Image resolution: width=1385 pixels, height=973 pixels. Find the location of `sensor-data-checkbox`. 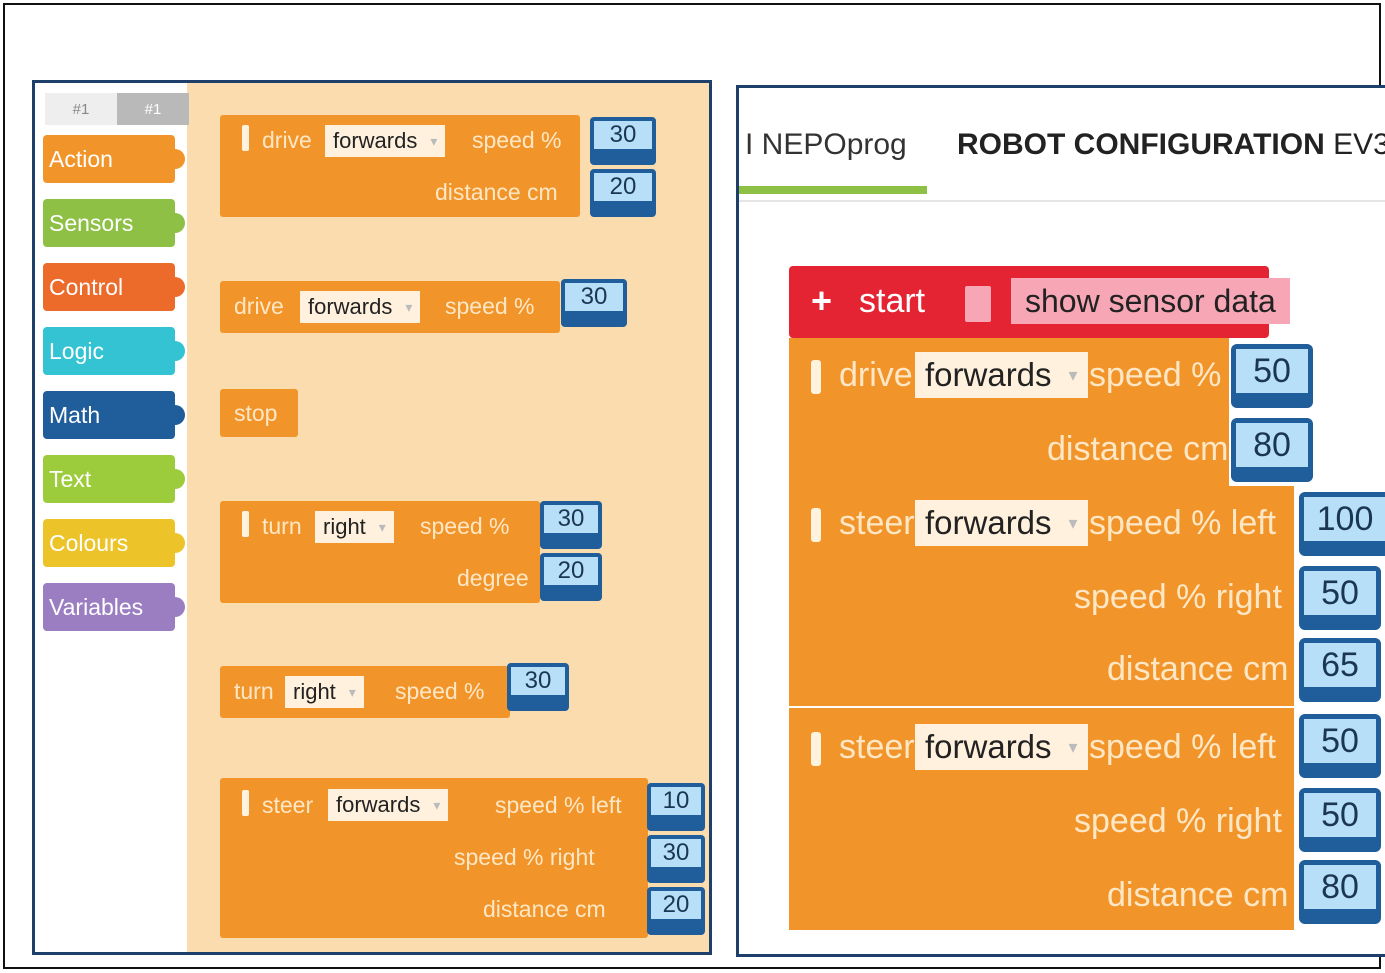

sensor-data-checkbox is located at coordinates (978, 304).